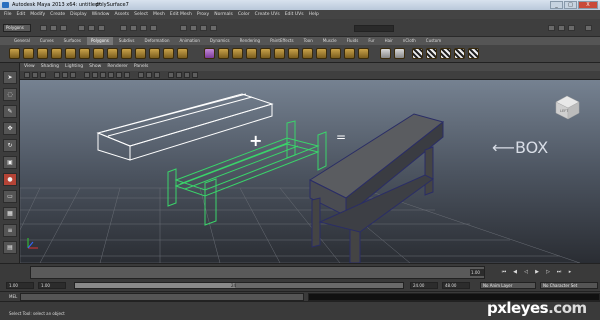  I want to click on camera-attributes-icon, so click(27, 75).